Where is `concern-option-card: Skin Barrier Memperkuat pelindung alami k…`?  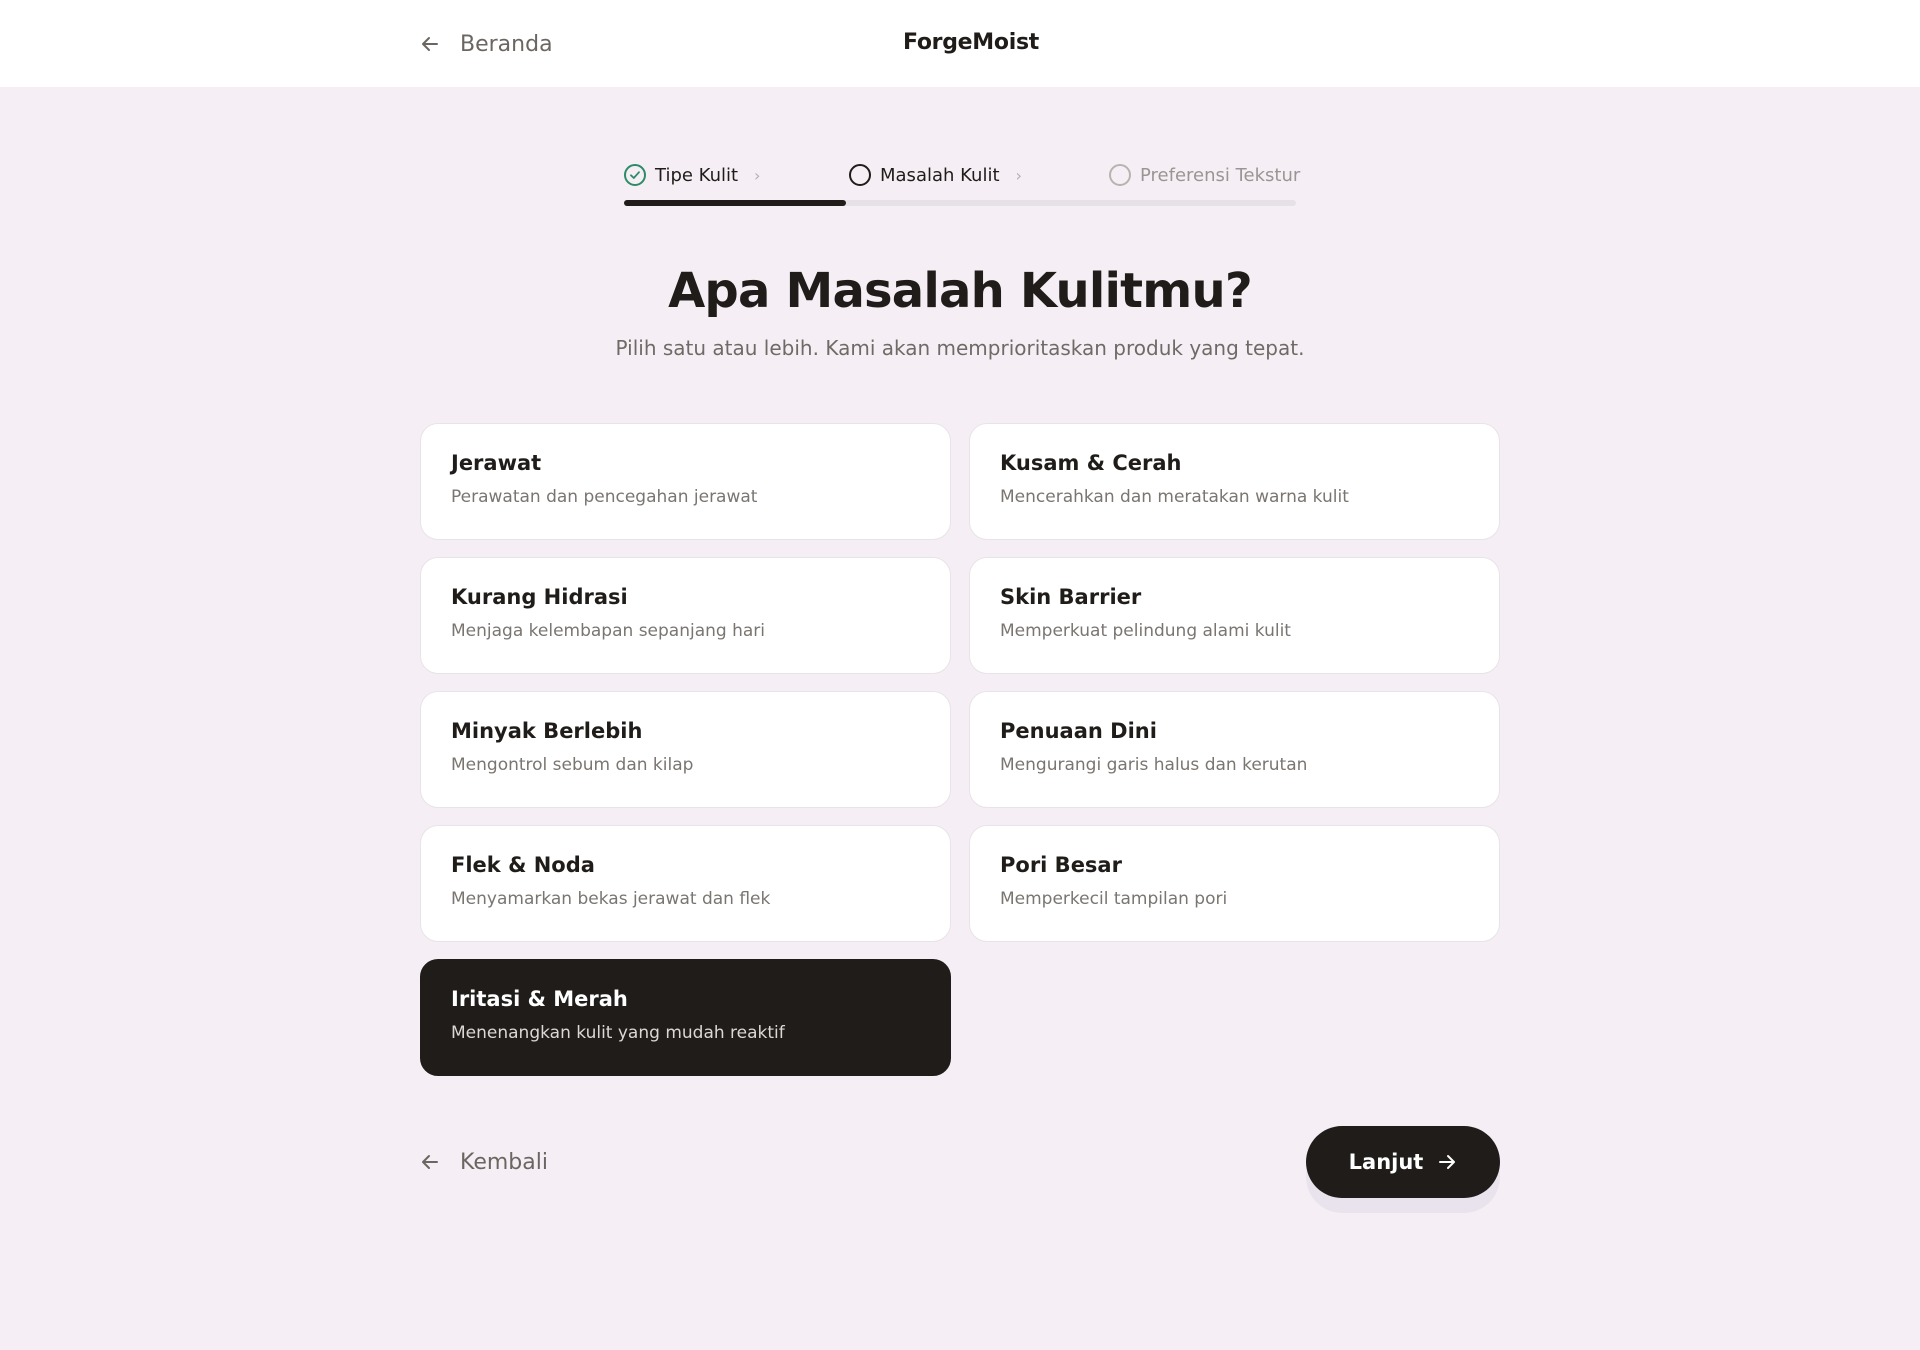
concern-option-card: Skin Barrier Memperkuat pelindung alami k… is located at coordinates (1234, 615).